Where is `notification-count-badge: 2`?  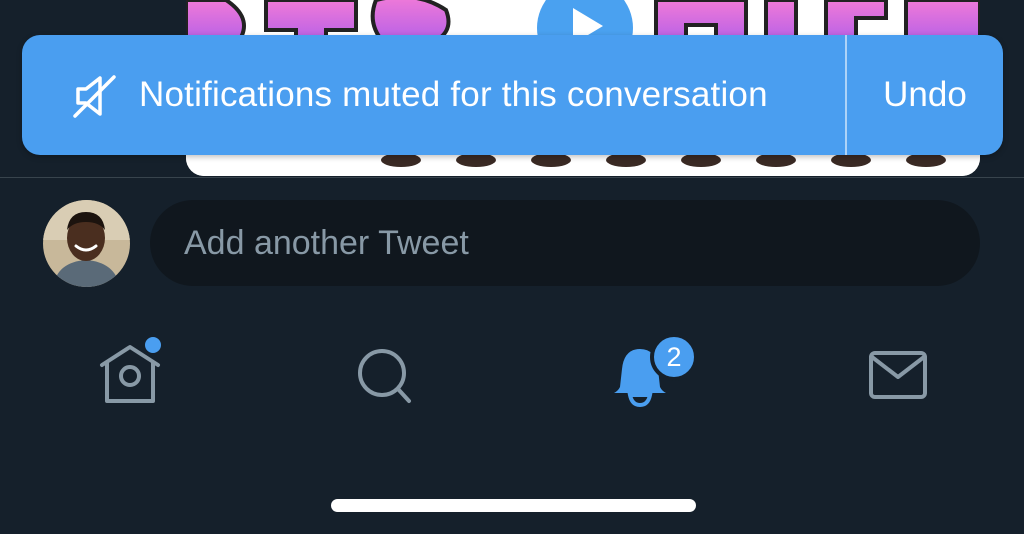
notification-count-badge: 2 is located at coordinates (674, 357).